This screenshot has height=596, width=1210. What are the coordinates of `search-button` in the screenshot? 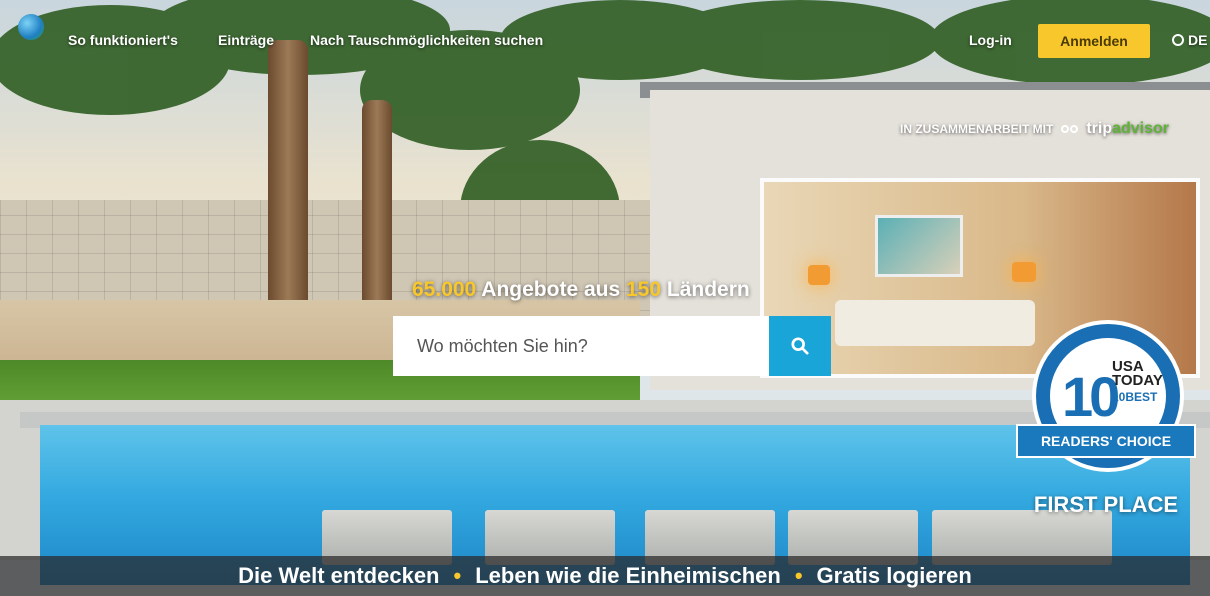 It's located at (800, 346).